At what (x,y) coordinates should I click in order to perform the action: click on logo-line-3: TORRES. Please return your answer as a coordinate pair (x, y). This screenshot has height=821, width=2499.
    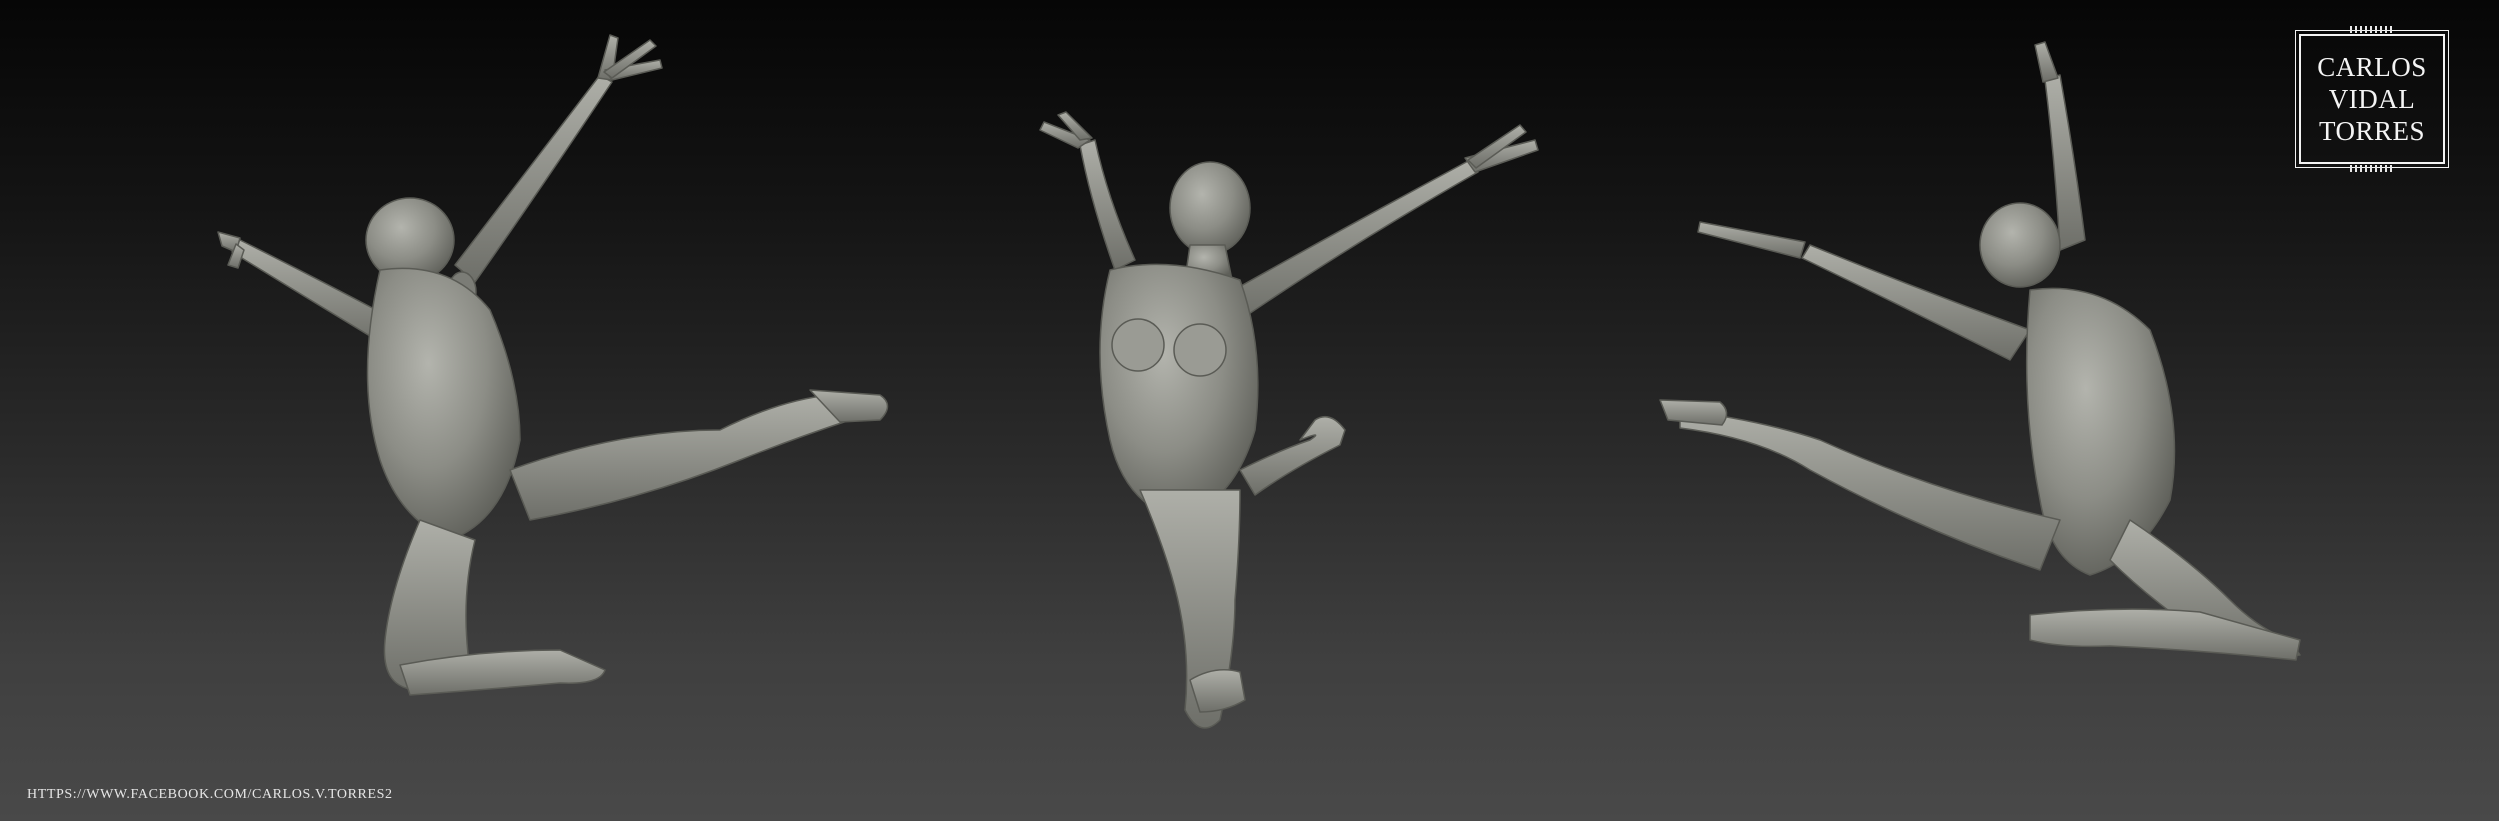
    Looking at the image, I should click on (2372, 131).